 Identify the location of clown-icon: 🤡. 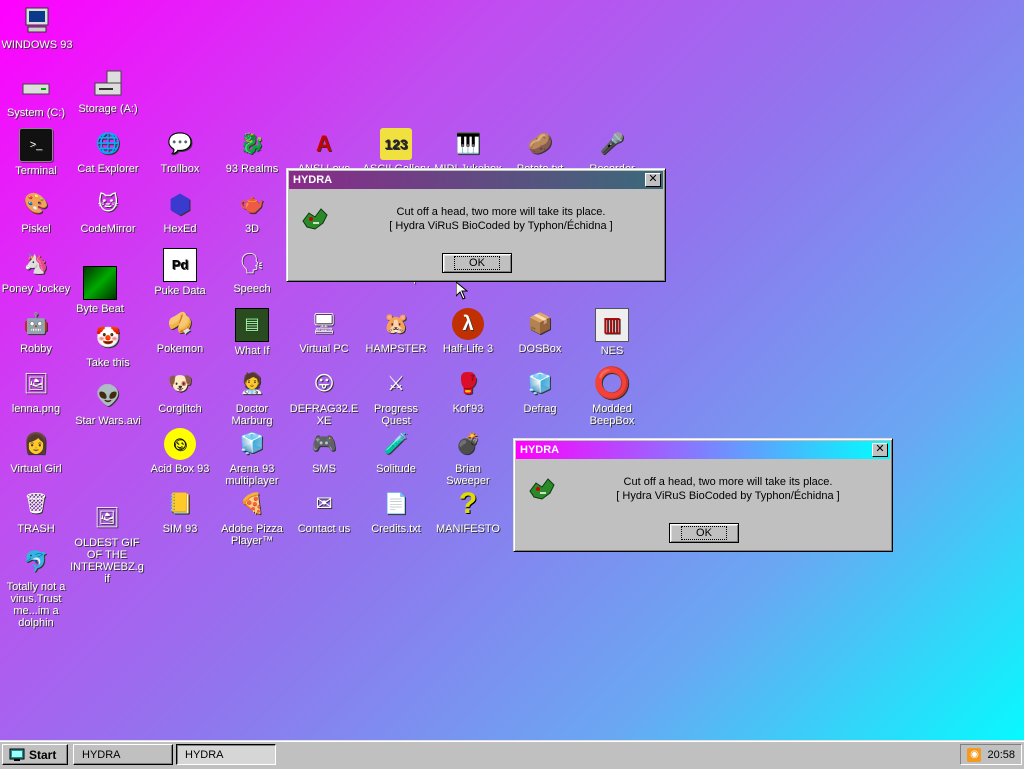
(108, 338).